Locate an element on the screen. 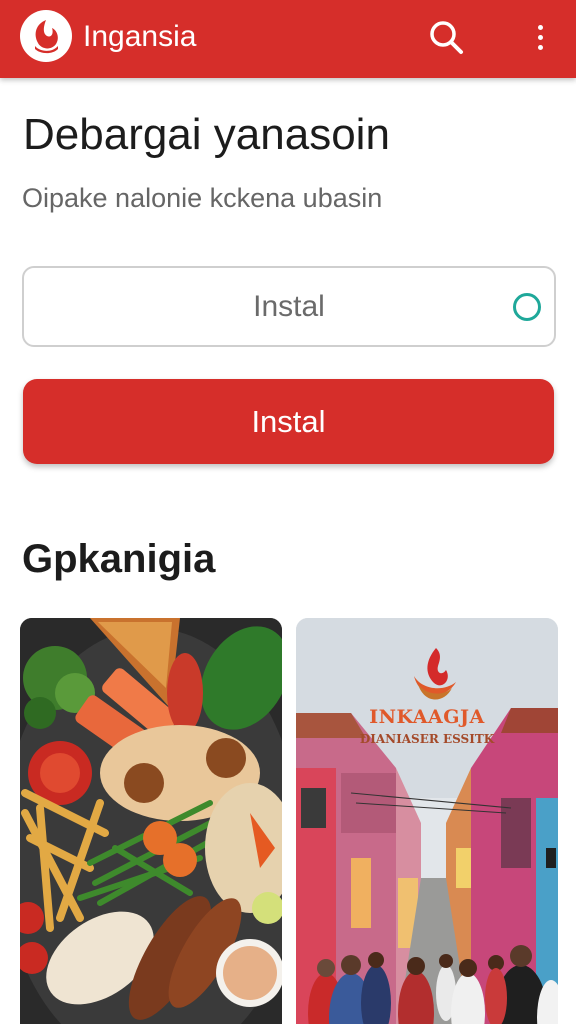 The width and height of the screenshot is (576, 1024). page-subheading: Oipake nalonie kckena ubasin is located at coordinates (202, 198).